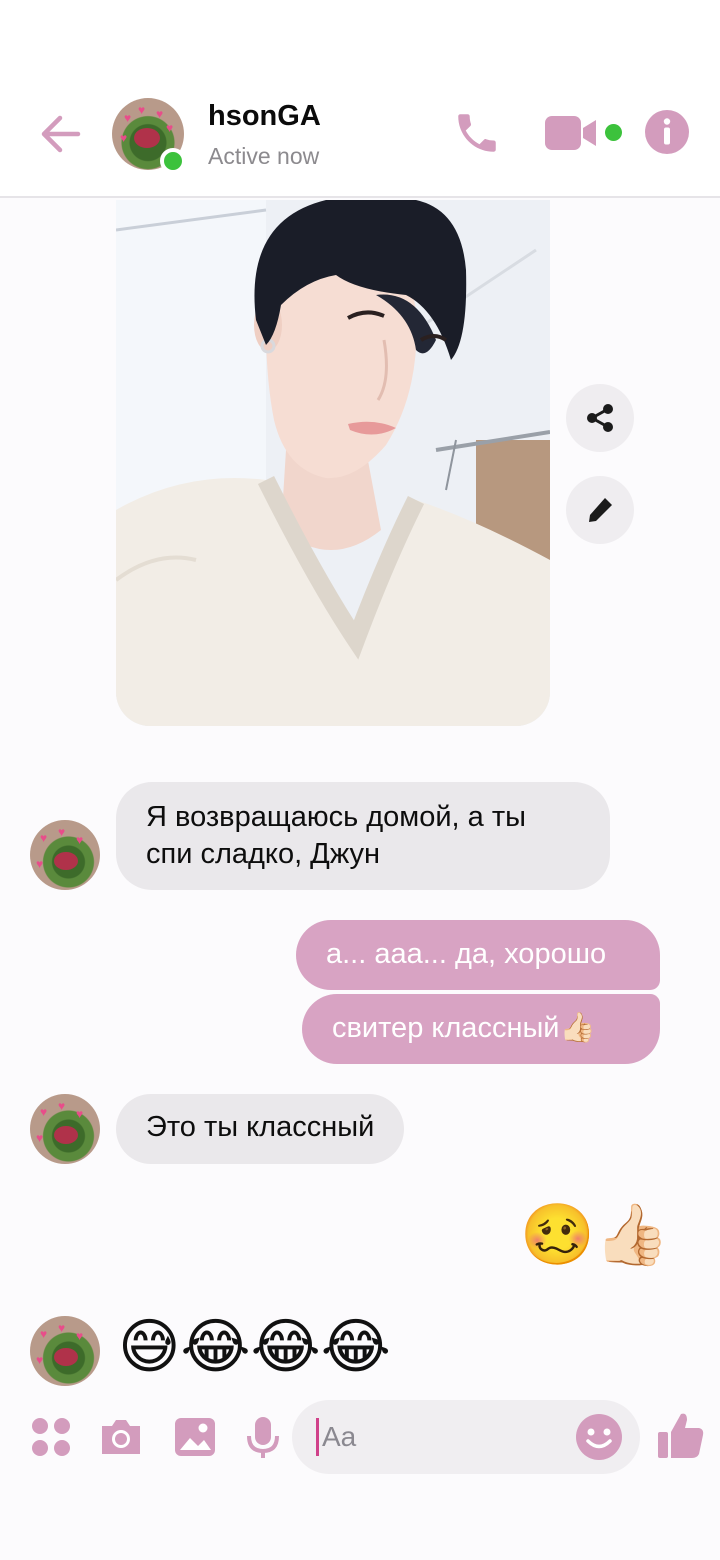  Describe the element at coordinates (317, 1437) in the screenshot. I see `text-caret` at that location.